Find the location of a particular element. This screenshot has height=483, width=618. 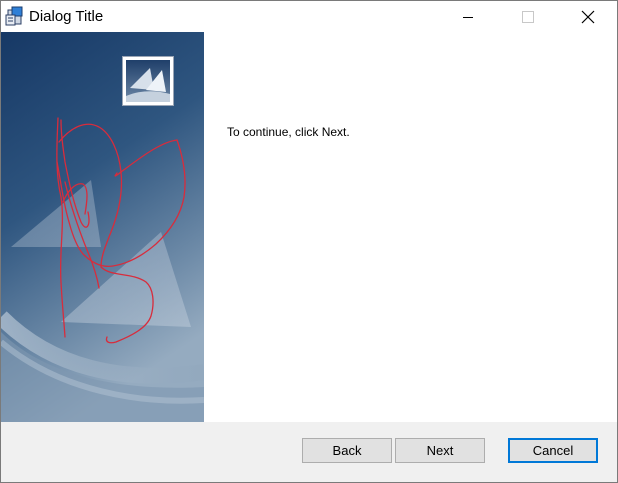

installer-icon is located at coordinates (15, 16).